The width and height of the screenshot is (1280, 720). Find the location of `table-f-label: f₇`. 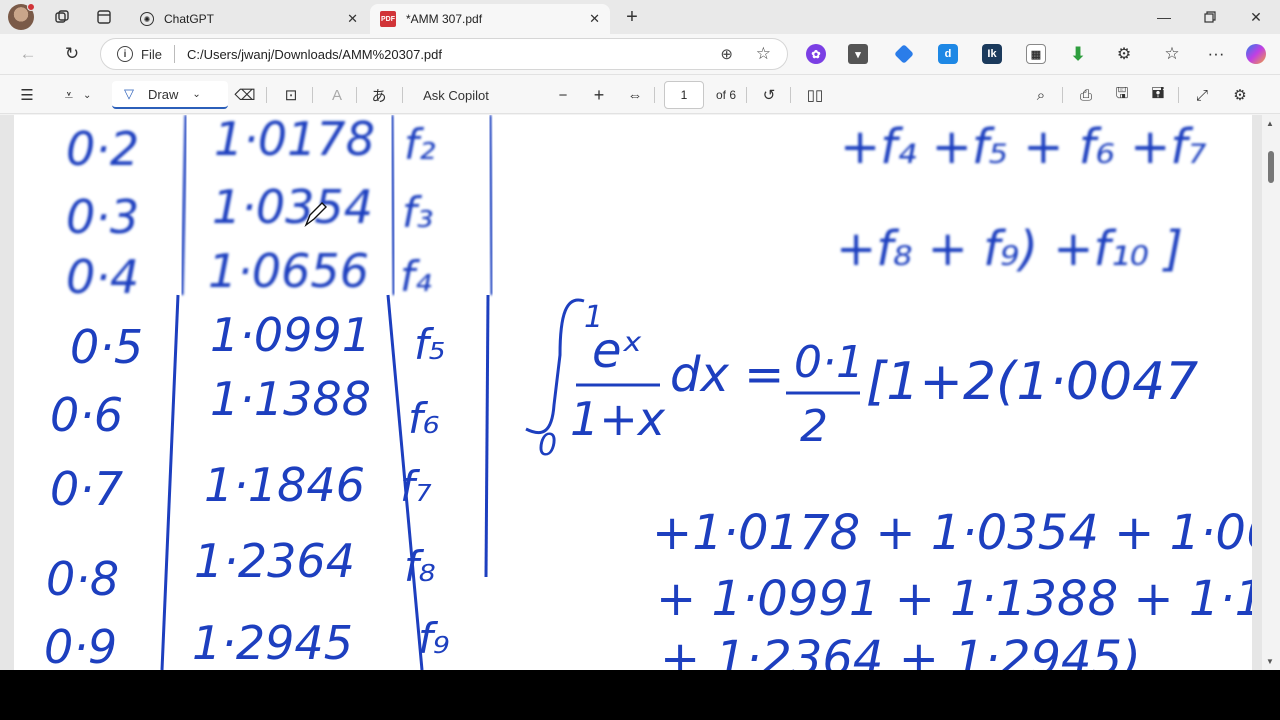

table-f-label: f₇ is located at coordinates (416, 486).